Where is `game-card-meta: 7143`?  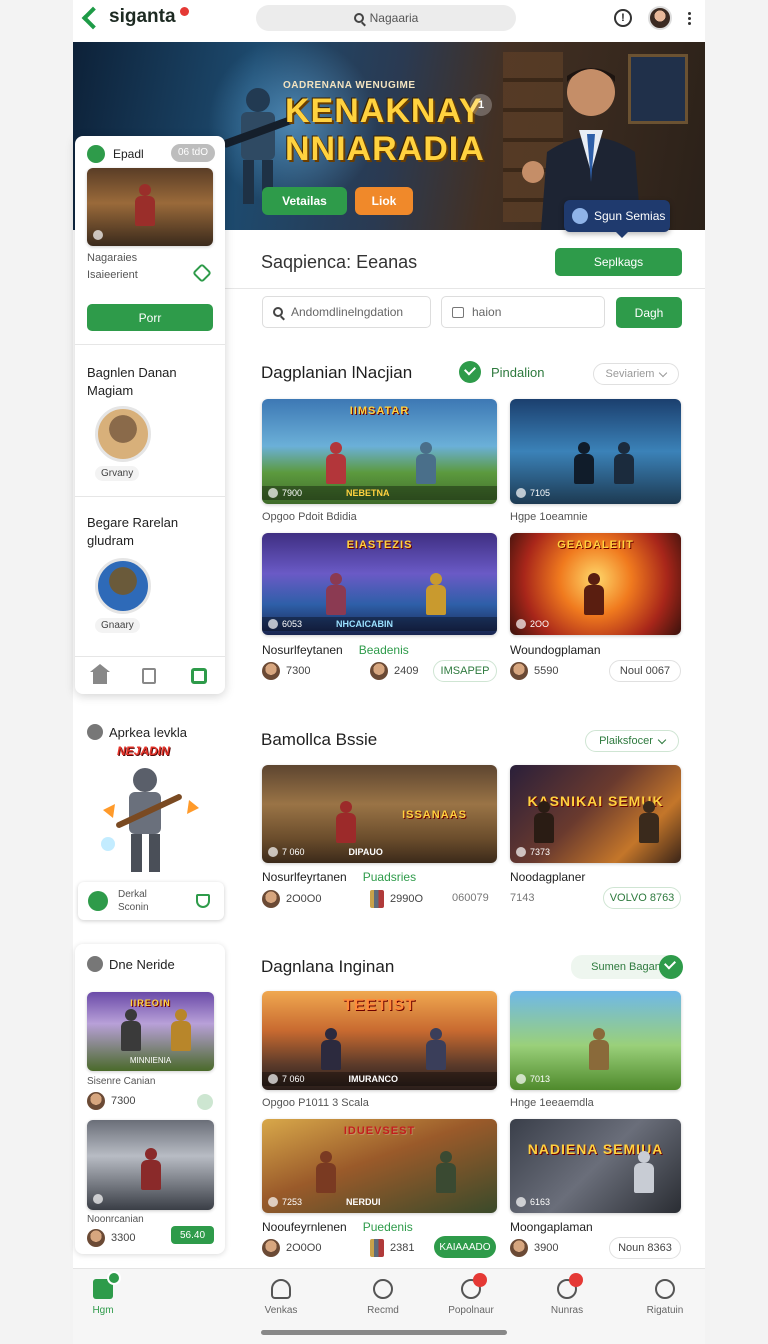
game-card-meta: 7143 is located at coordinates (522, 898).